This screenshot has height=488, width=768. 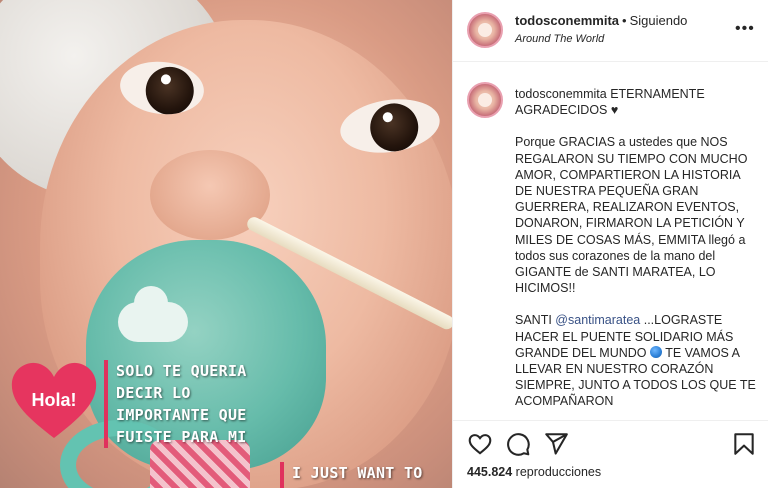 I want to click on views-label: reproducciones, so click(x=557, y=472).